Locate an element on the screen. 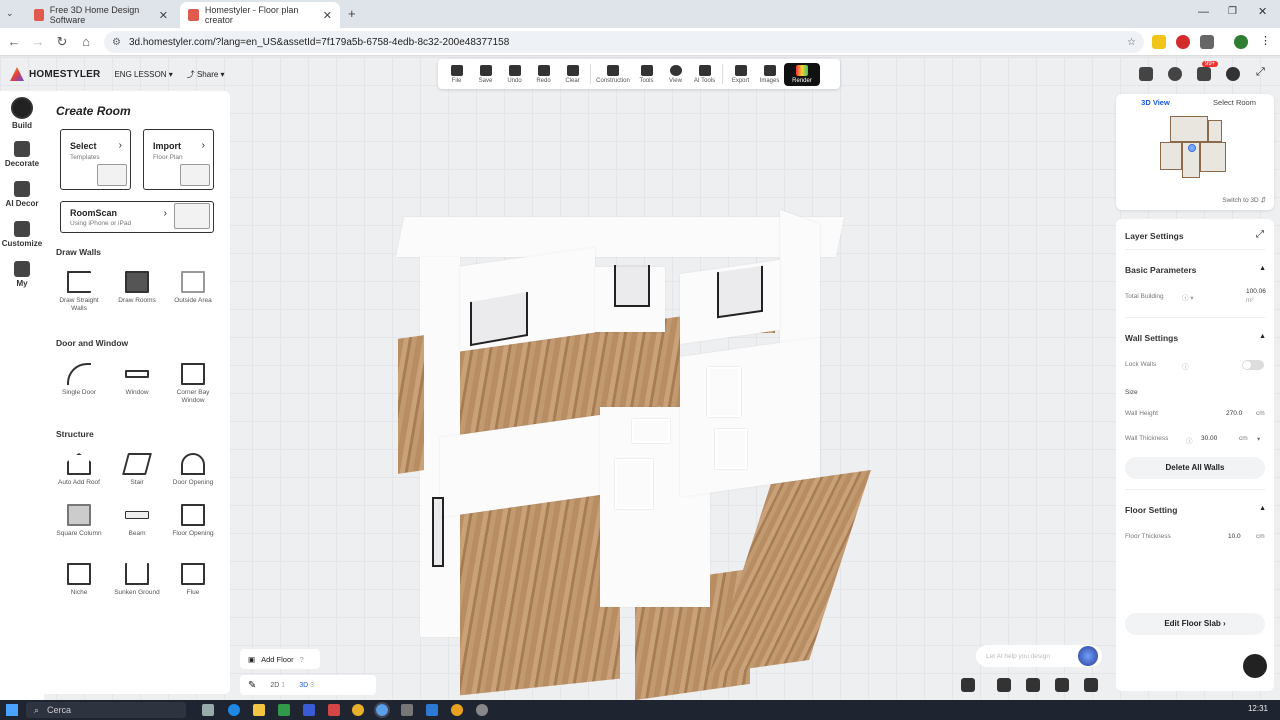 This screenshot has width=1280, height=720. profile-avatar is located at coordinates (1241, 42).